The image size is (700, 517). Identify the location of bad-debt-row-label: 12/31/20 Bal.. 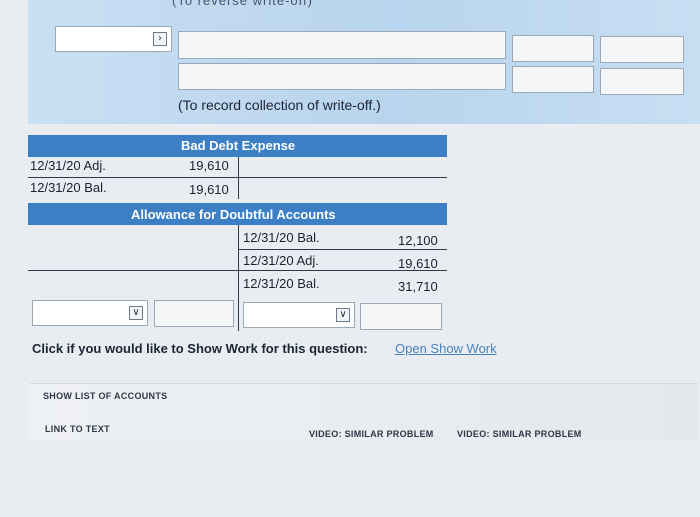
(68, 187).